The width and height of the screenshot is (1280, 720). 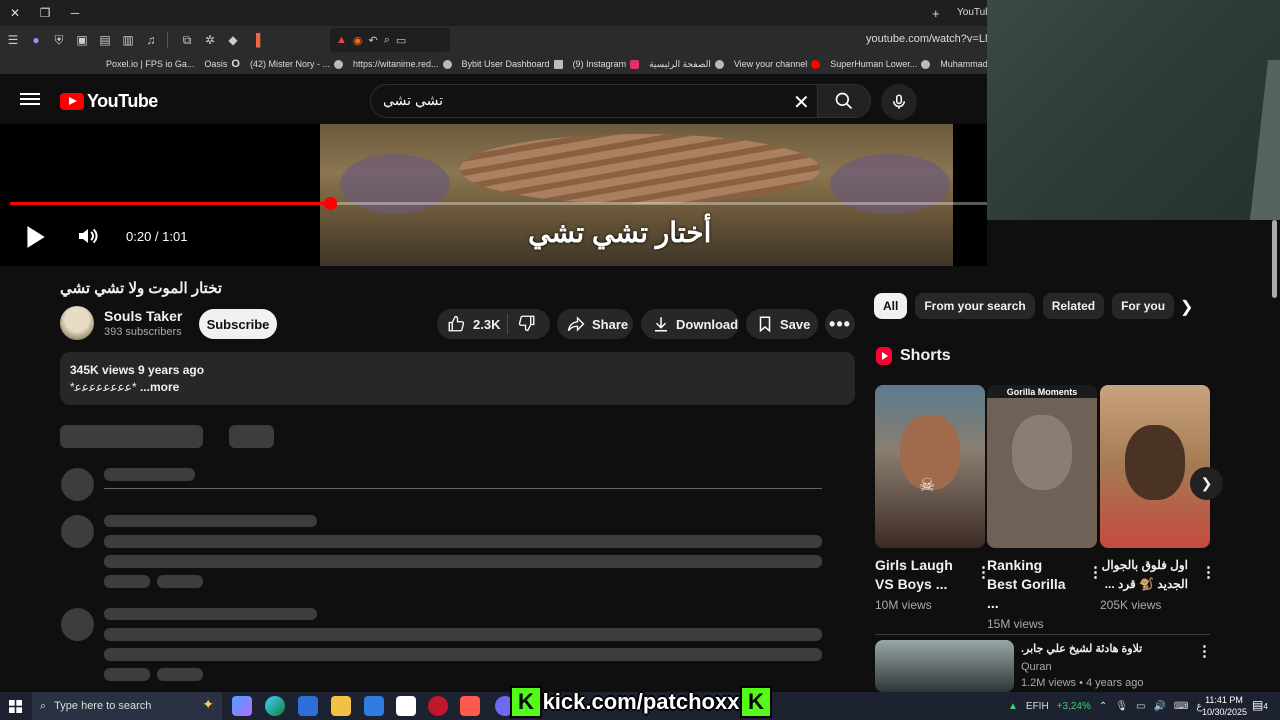 What do you see at coordinates (256, 40) in the screenshot?
I see `more-extensions-icon: ▐` at bounding box center [256, 40].